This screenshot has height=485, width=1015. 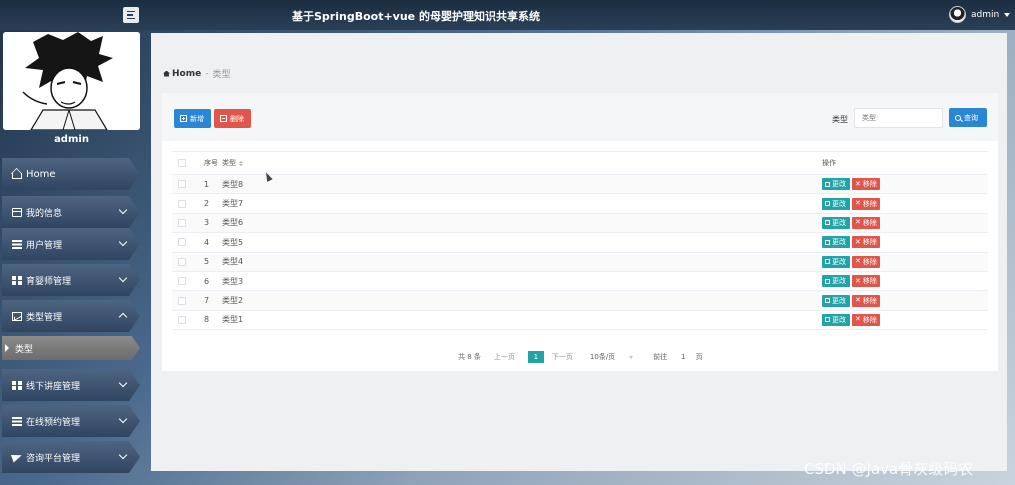 I want to click on row-no: 1, so click(x=207, y=184).